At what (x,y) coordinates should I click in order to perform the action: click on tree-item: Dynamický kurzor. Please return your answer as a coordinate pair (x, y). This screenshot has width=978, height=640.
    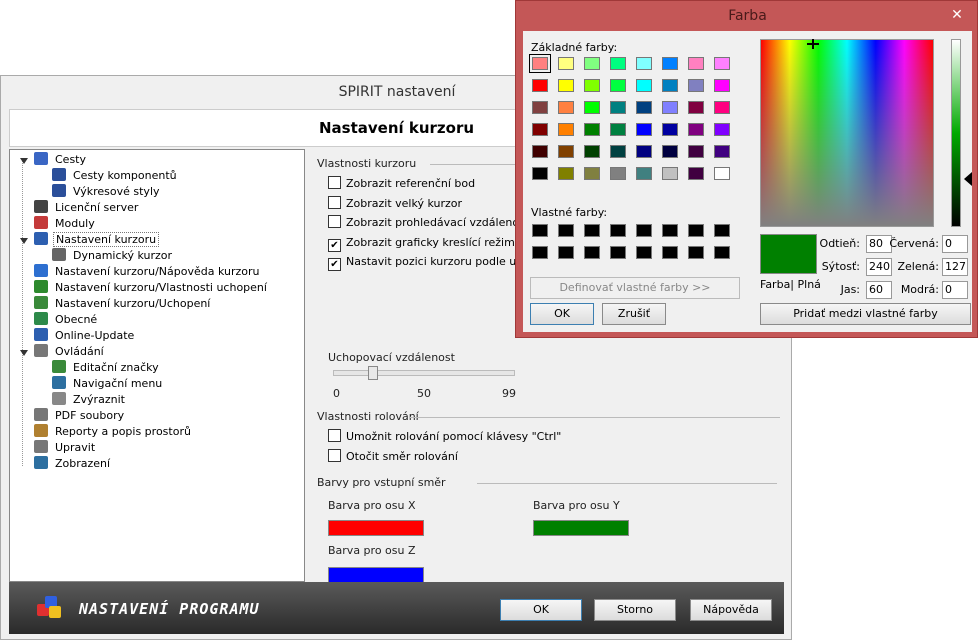
    Looking at the image, I should click on (113, 256).